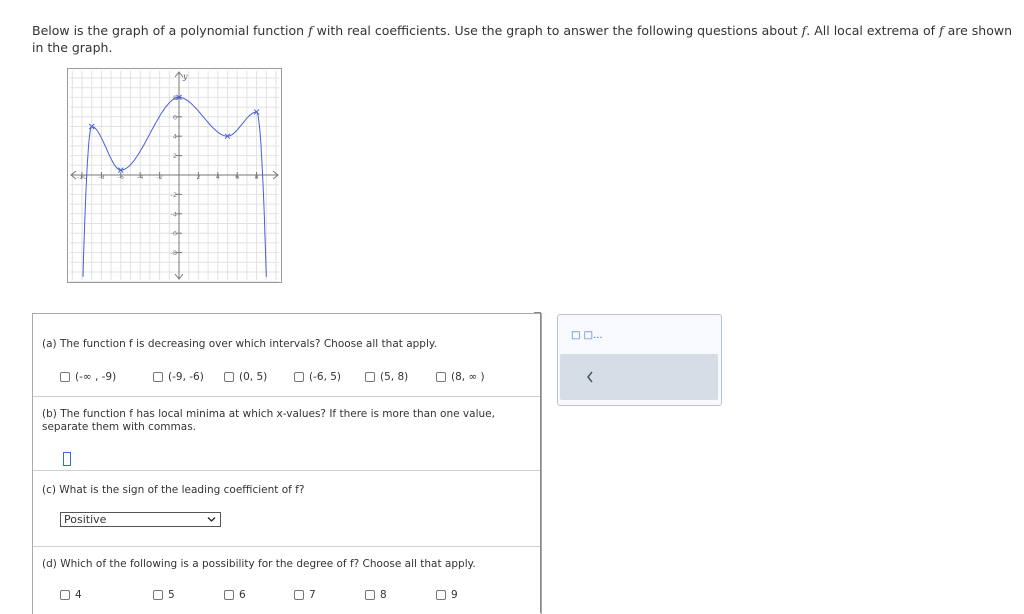  I want to click on leading-coefficient-select: Positive, so click(140, 519).